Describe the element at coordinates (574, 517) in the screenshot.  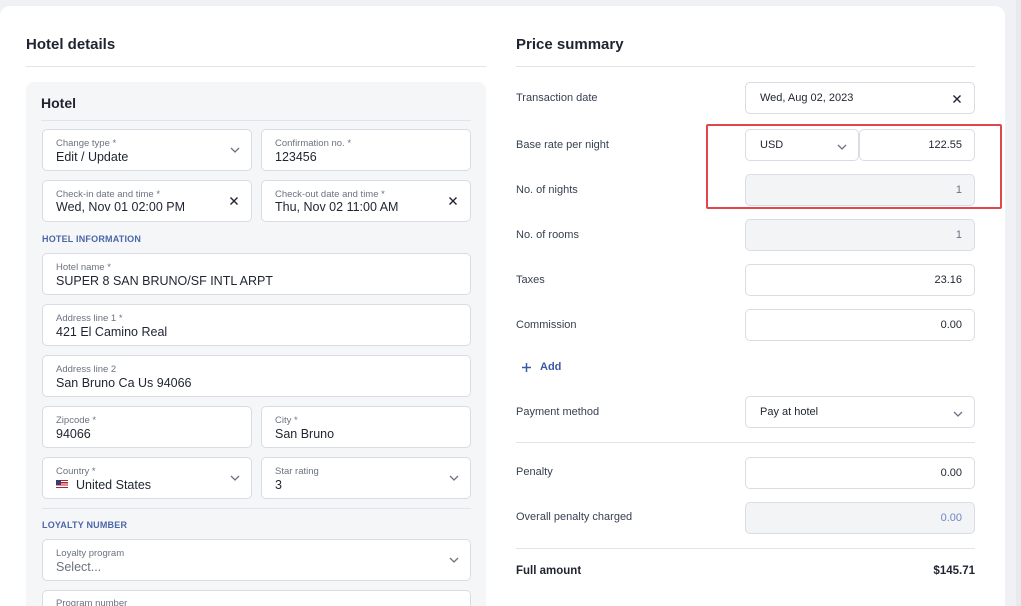
I see `overall-penalty-label: Overall penalty charged` at that location.